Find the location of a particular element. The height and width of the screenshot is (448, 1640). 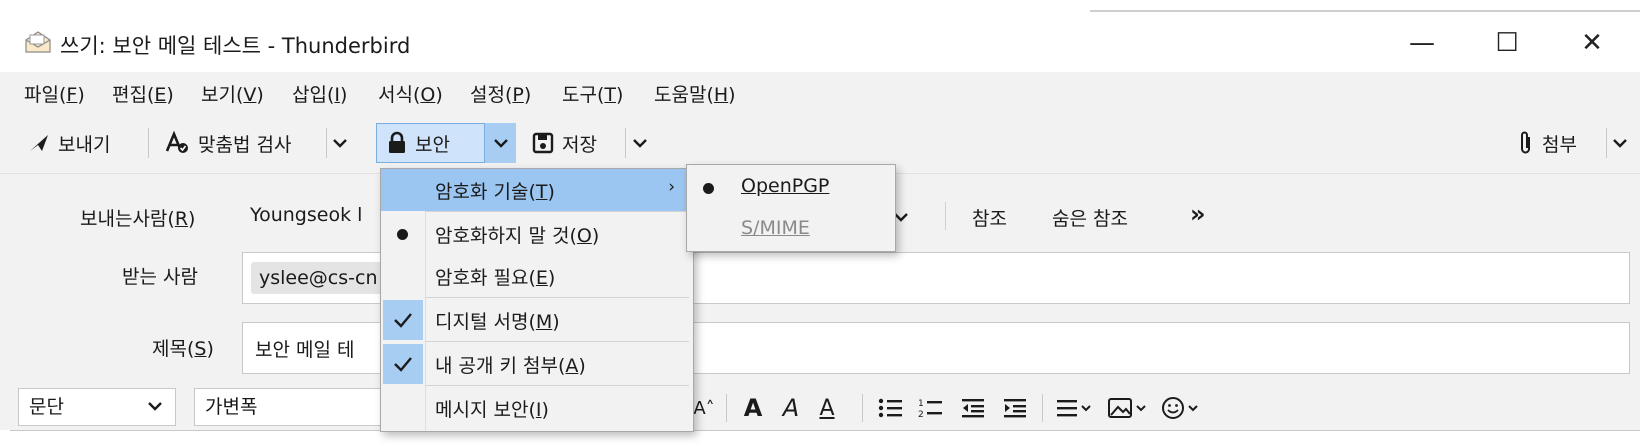

window-title: 쓰기: 보안 메일 테스트 - Thunderbird is located at coordinates (235, 46).